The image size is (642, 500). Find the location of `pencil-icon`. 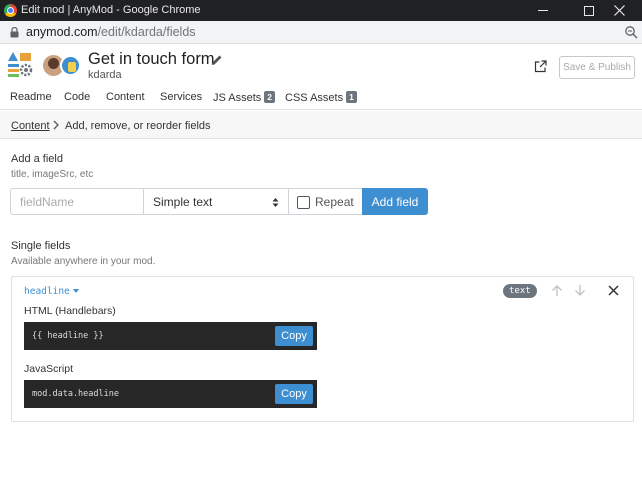

pencil-icon is located at coordinates (217, 60).